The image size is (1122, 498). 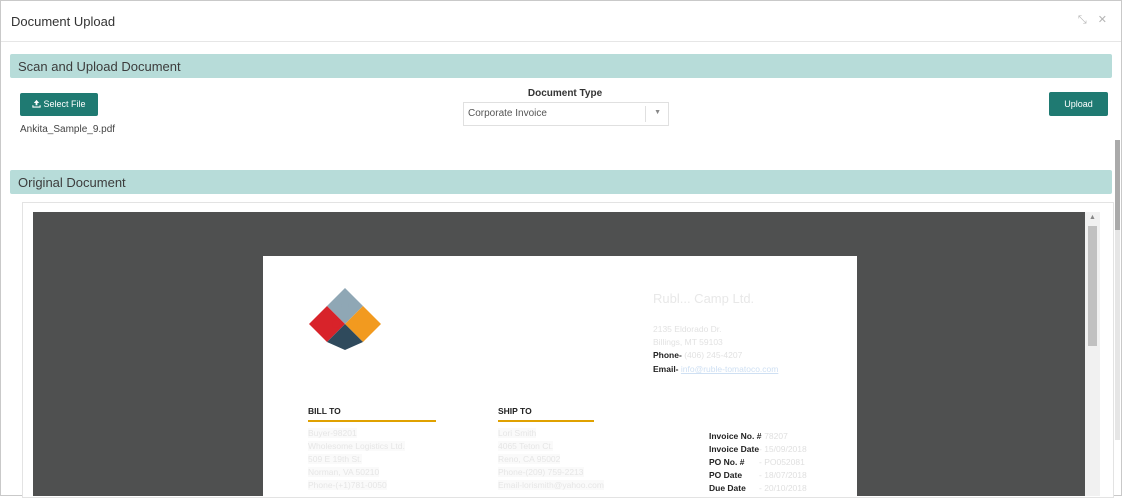 What do you see at coordinates (64, 104) in the screenshot?
I see `select-file-label: Select File` at bounding box center [64, 104].